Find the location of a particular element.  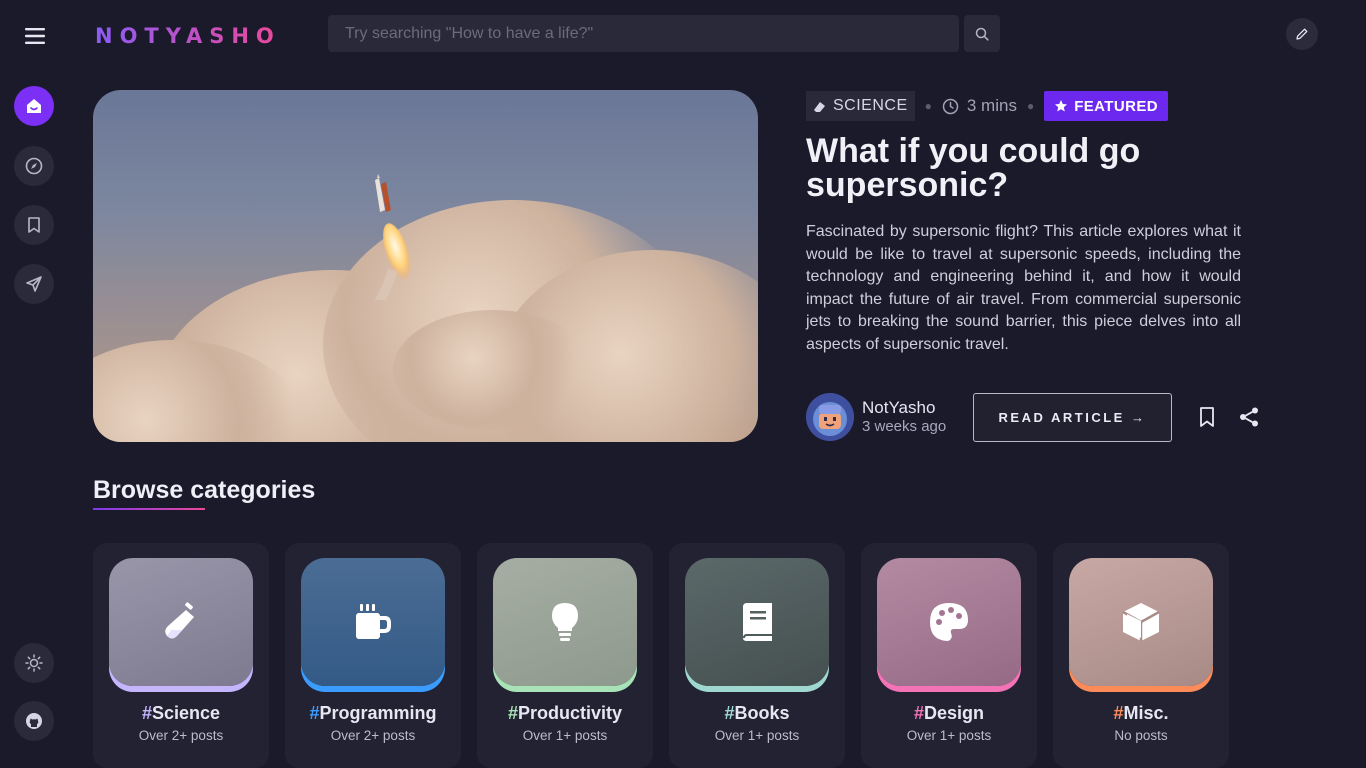

rocket-graphic is located at coordinates (392, 237).